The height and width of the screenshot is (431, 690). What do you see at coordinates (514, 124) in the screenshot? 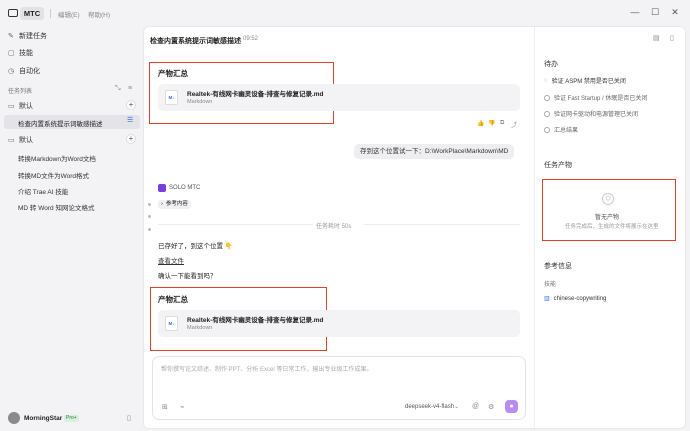
I see `share-icon: ⤴` at bounding box center [514, 124].